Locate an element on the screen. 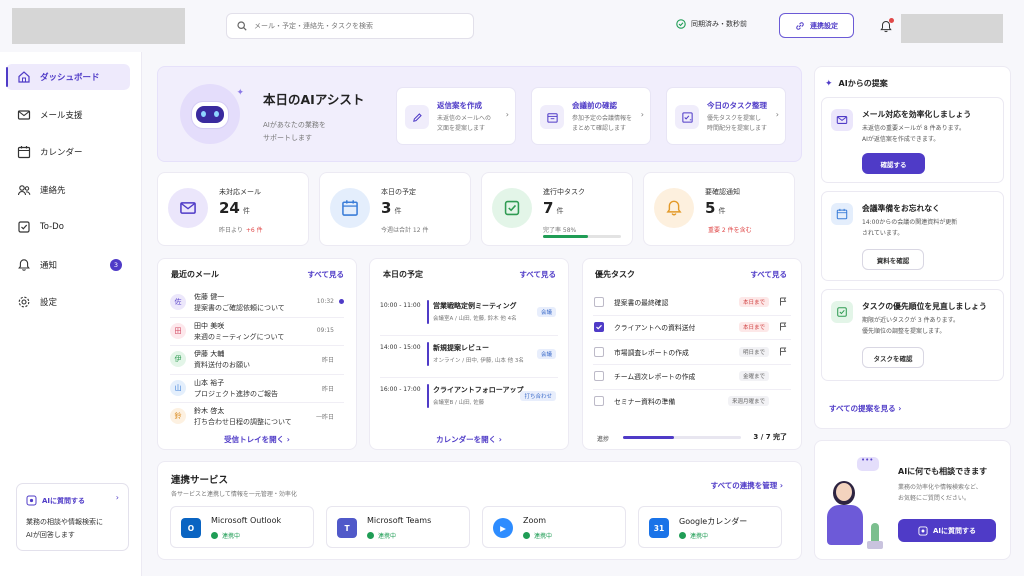 Image resolution: width=1024 pixels, height=576 pixels. task-item: 市場調査レポートの作成 明日まで is located at coordinates (692, 353).